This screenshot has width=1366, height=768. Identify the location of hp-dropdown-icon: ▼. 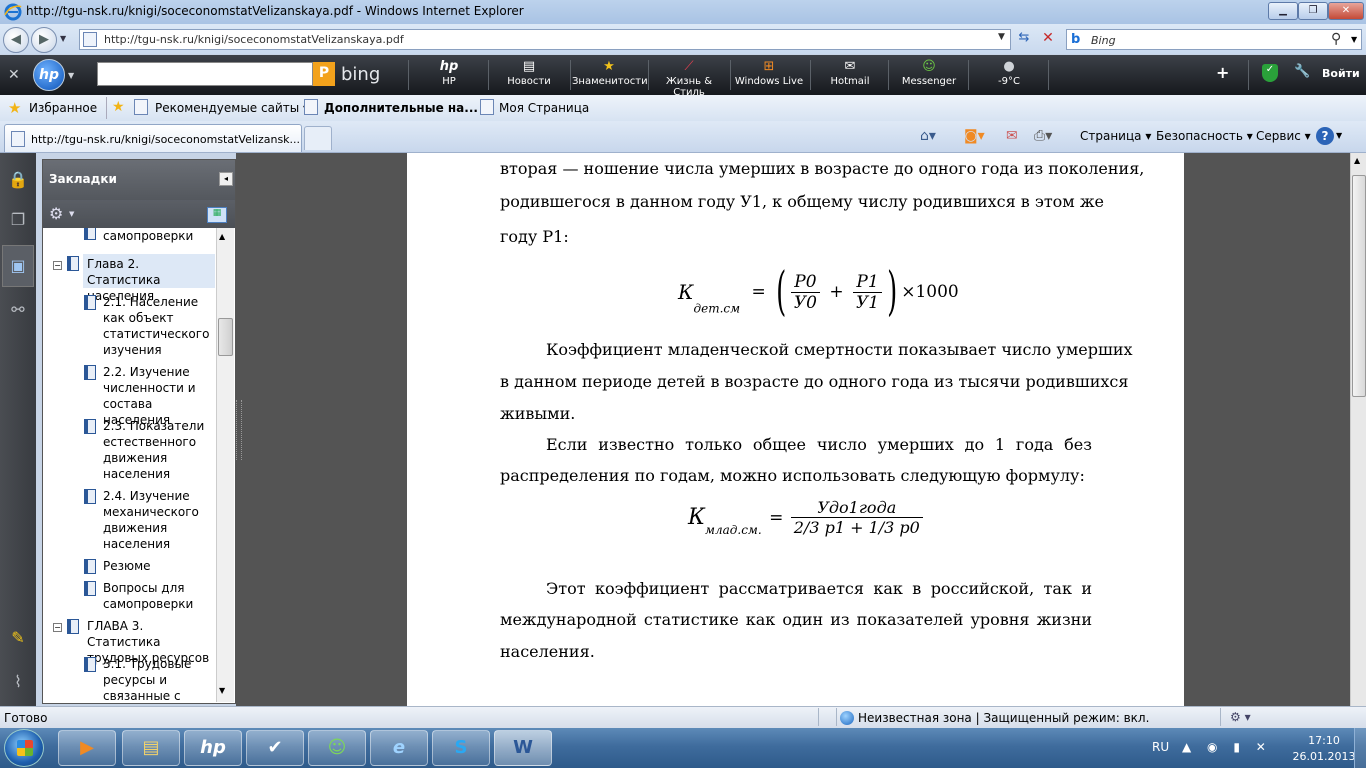
(71, 75).